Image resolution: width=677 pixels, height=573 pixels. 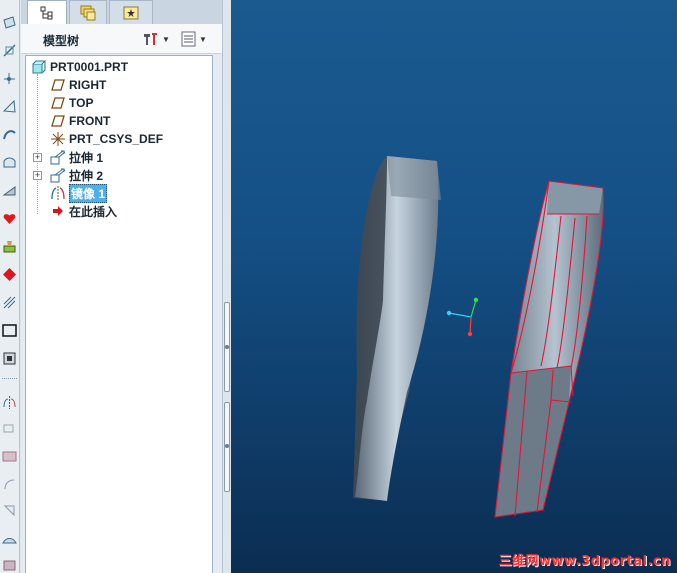 I want to click on tab-folder-browser, so click(x=88, y=12).